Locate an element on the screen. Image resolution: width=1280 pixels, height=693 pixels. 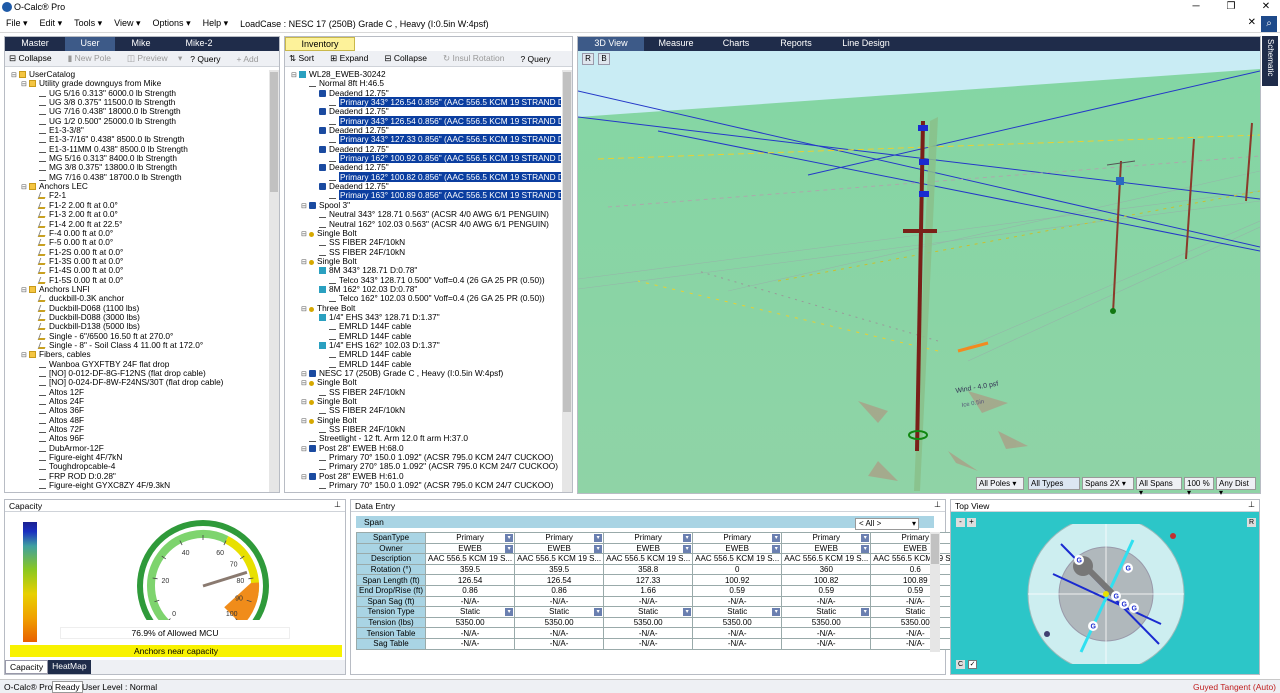
tree-item: UG 1/2 0.500" 25000.0 lb Strength is located at coordinates (139, 121).